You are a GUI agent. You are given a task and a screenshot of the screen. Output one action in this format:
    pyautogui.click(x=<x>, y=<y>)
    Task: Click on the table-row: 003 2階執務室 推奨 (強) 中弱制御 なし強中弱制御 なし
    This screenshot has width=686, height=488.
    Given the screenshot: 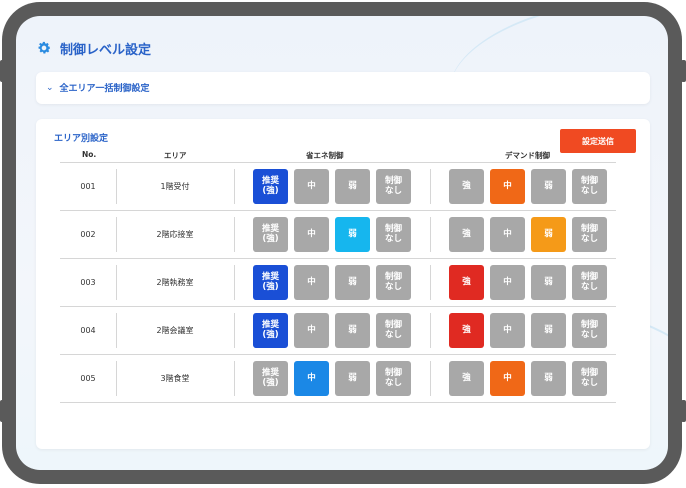 What is the action you would take?
    pyautogui.click(x=338, y=282)
    